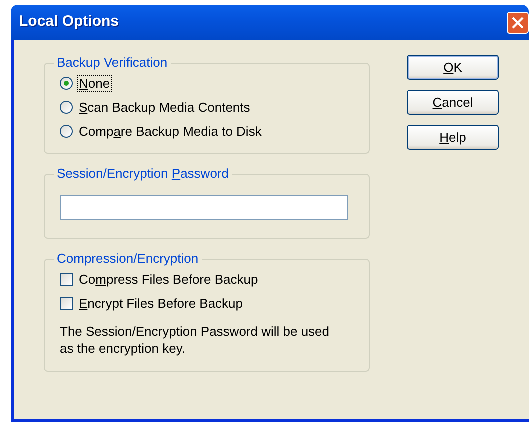 This screenshot has height=424, width=529. Describe the element at coordinates (453, 67) in the screenshot. I see `dialog-button: OK` at that location.